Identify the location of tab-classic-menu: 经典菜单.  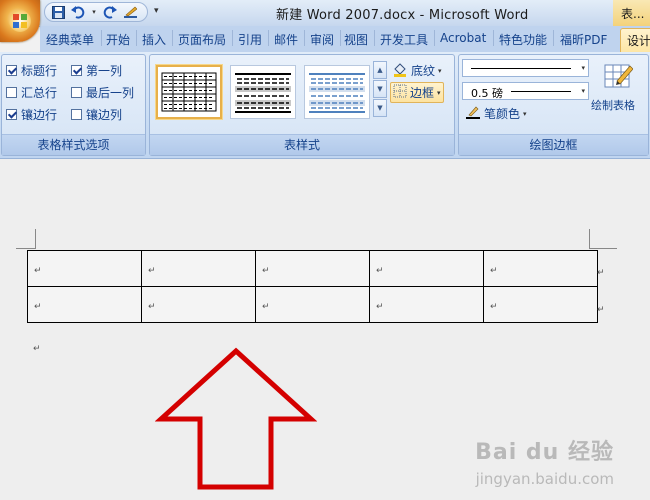
(70, 39).